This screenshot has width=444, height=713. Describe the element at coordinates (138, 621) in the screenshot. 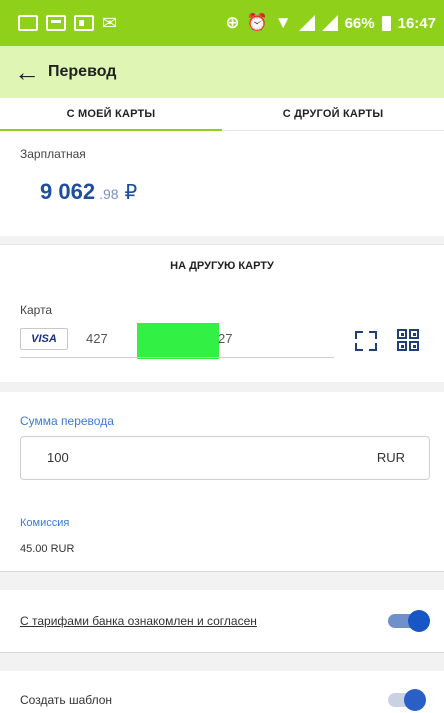

I see `terms-link: С тарифами банка ознакомлен и согласен` at that location.